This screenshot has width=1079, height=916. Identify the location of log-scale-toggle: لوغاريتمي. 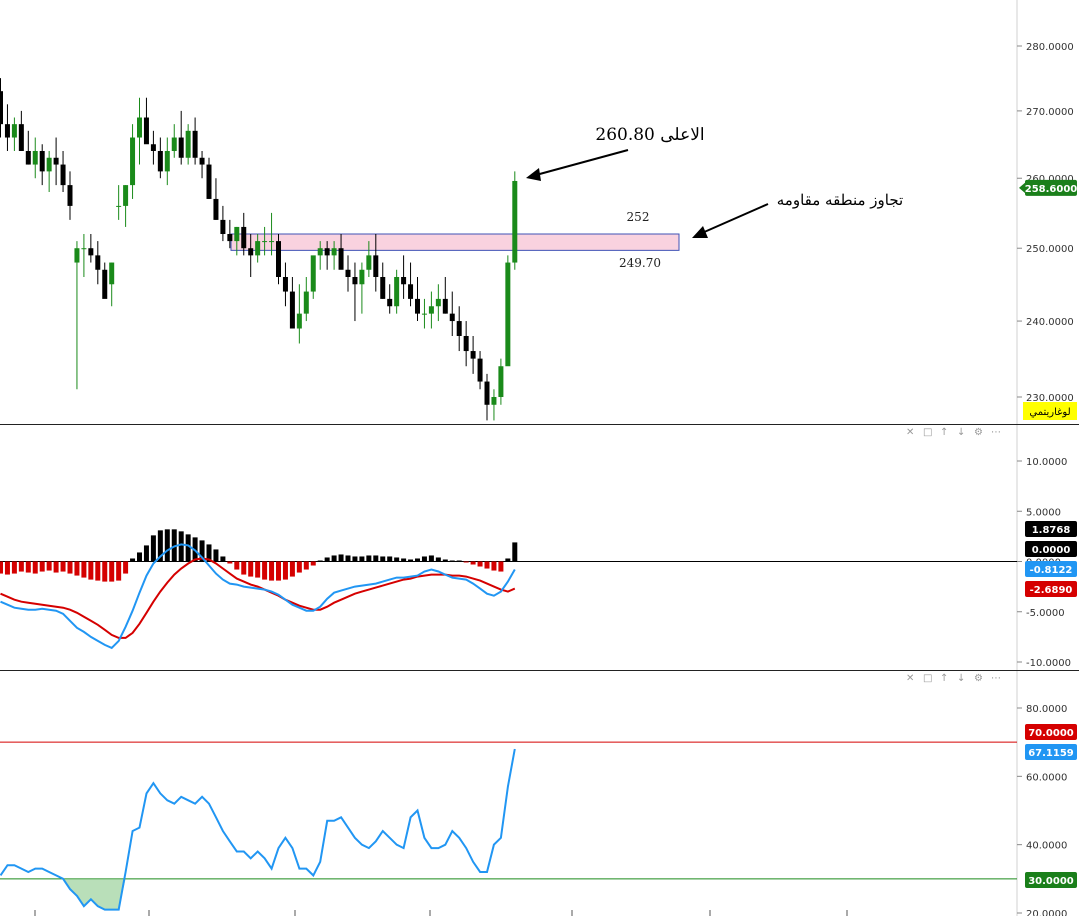
(1050, 411).